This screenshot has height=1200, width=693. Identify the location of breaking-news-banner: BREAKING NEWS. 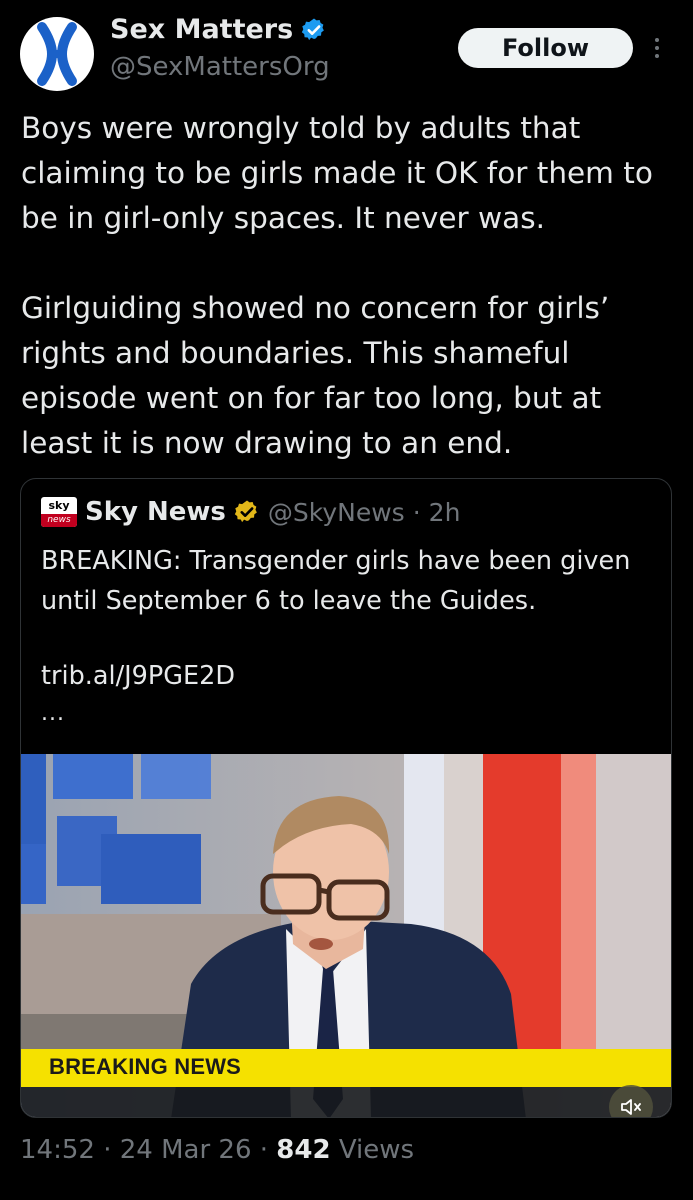
(346, 1068).